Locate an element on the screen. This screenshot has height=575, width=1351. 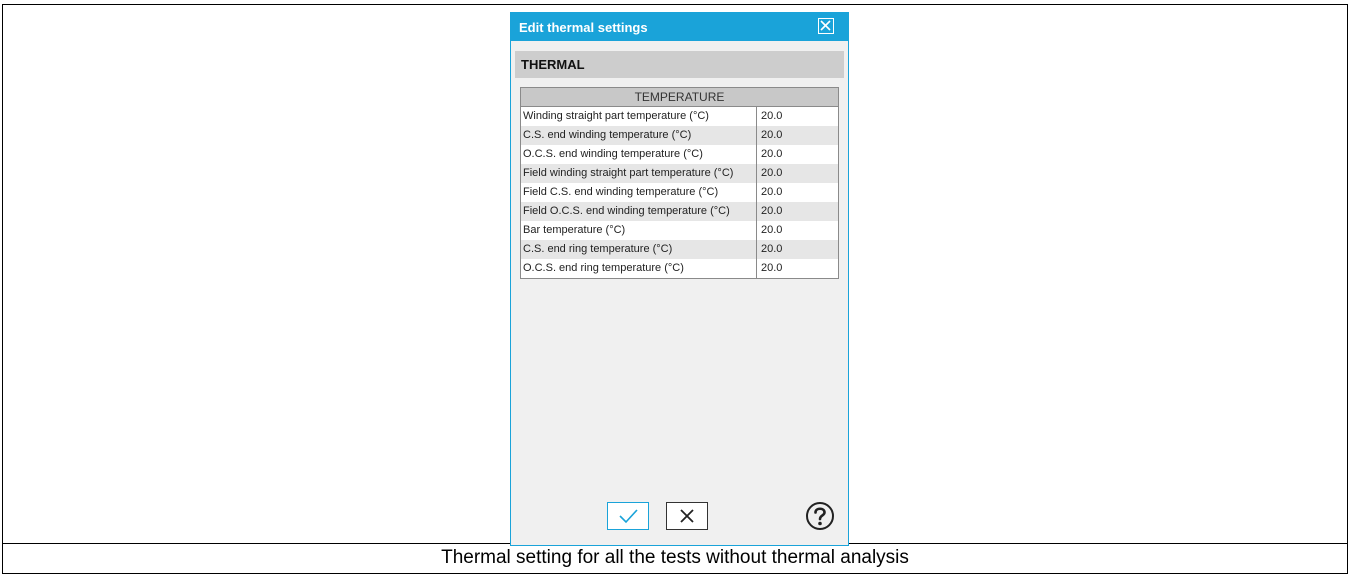
table-row: O.C.S. end ring temperature (°C) 20.0 is located at coordinates (679, 268).